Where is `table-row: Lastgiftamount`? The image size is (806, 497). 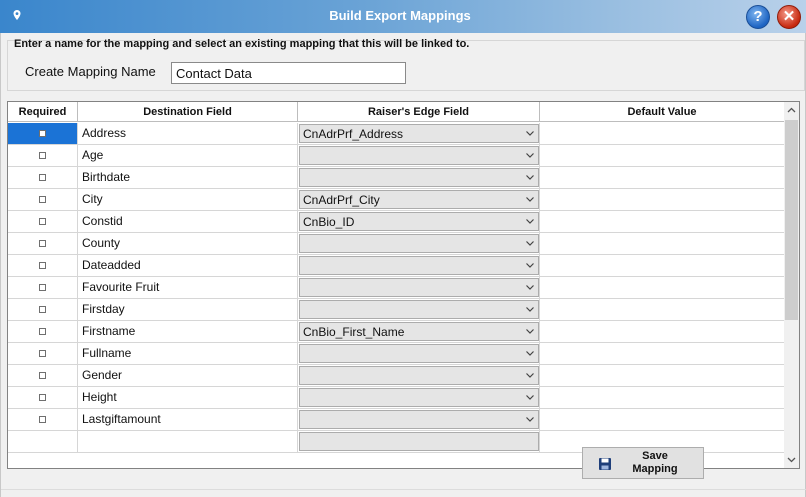 table-row: Lastgiftamount is located at coordinates (396, 420).